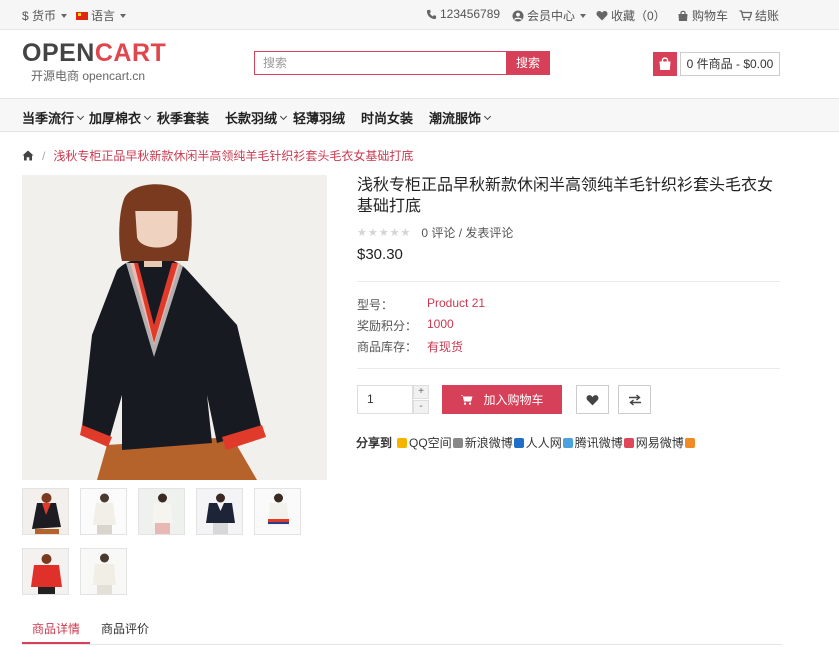 The height and width of the screenshot is (647, 839). Describe the element at coordinates (56, 643) in the screenshot. I see `active-tab-indicator` at that location.